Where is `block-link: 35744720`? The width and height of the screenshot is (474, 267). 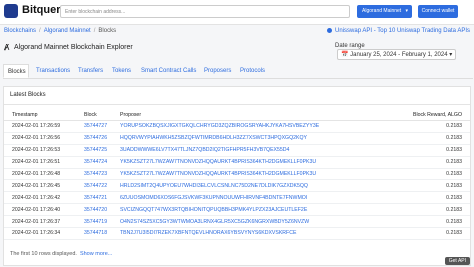
block-link: 35744720 is located at coordinates (102, 210).